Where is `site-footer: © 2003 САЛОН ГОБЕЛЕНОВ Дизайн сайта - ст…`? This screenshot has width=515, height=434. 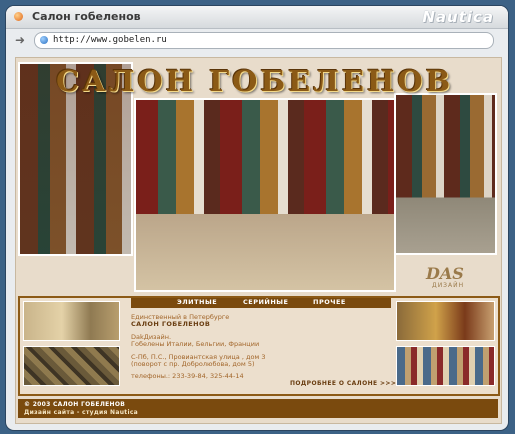 site-footer: © 2003 САЛОН ГОБЕЛЕНОВ Дизайн сайта - ст… is located at coordinates (258, 408).